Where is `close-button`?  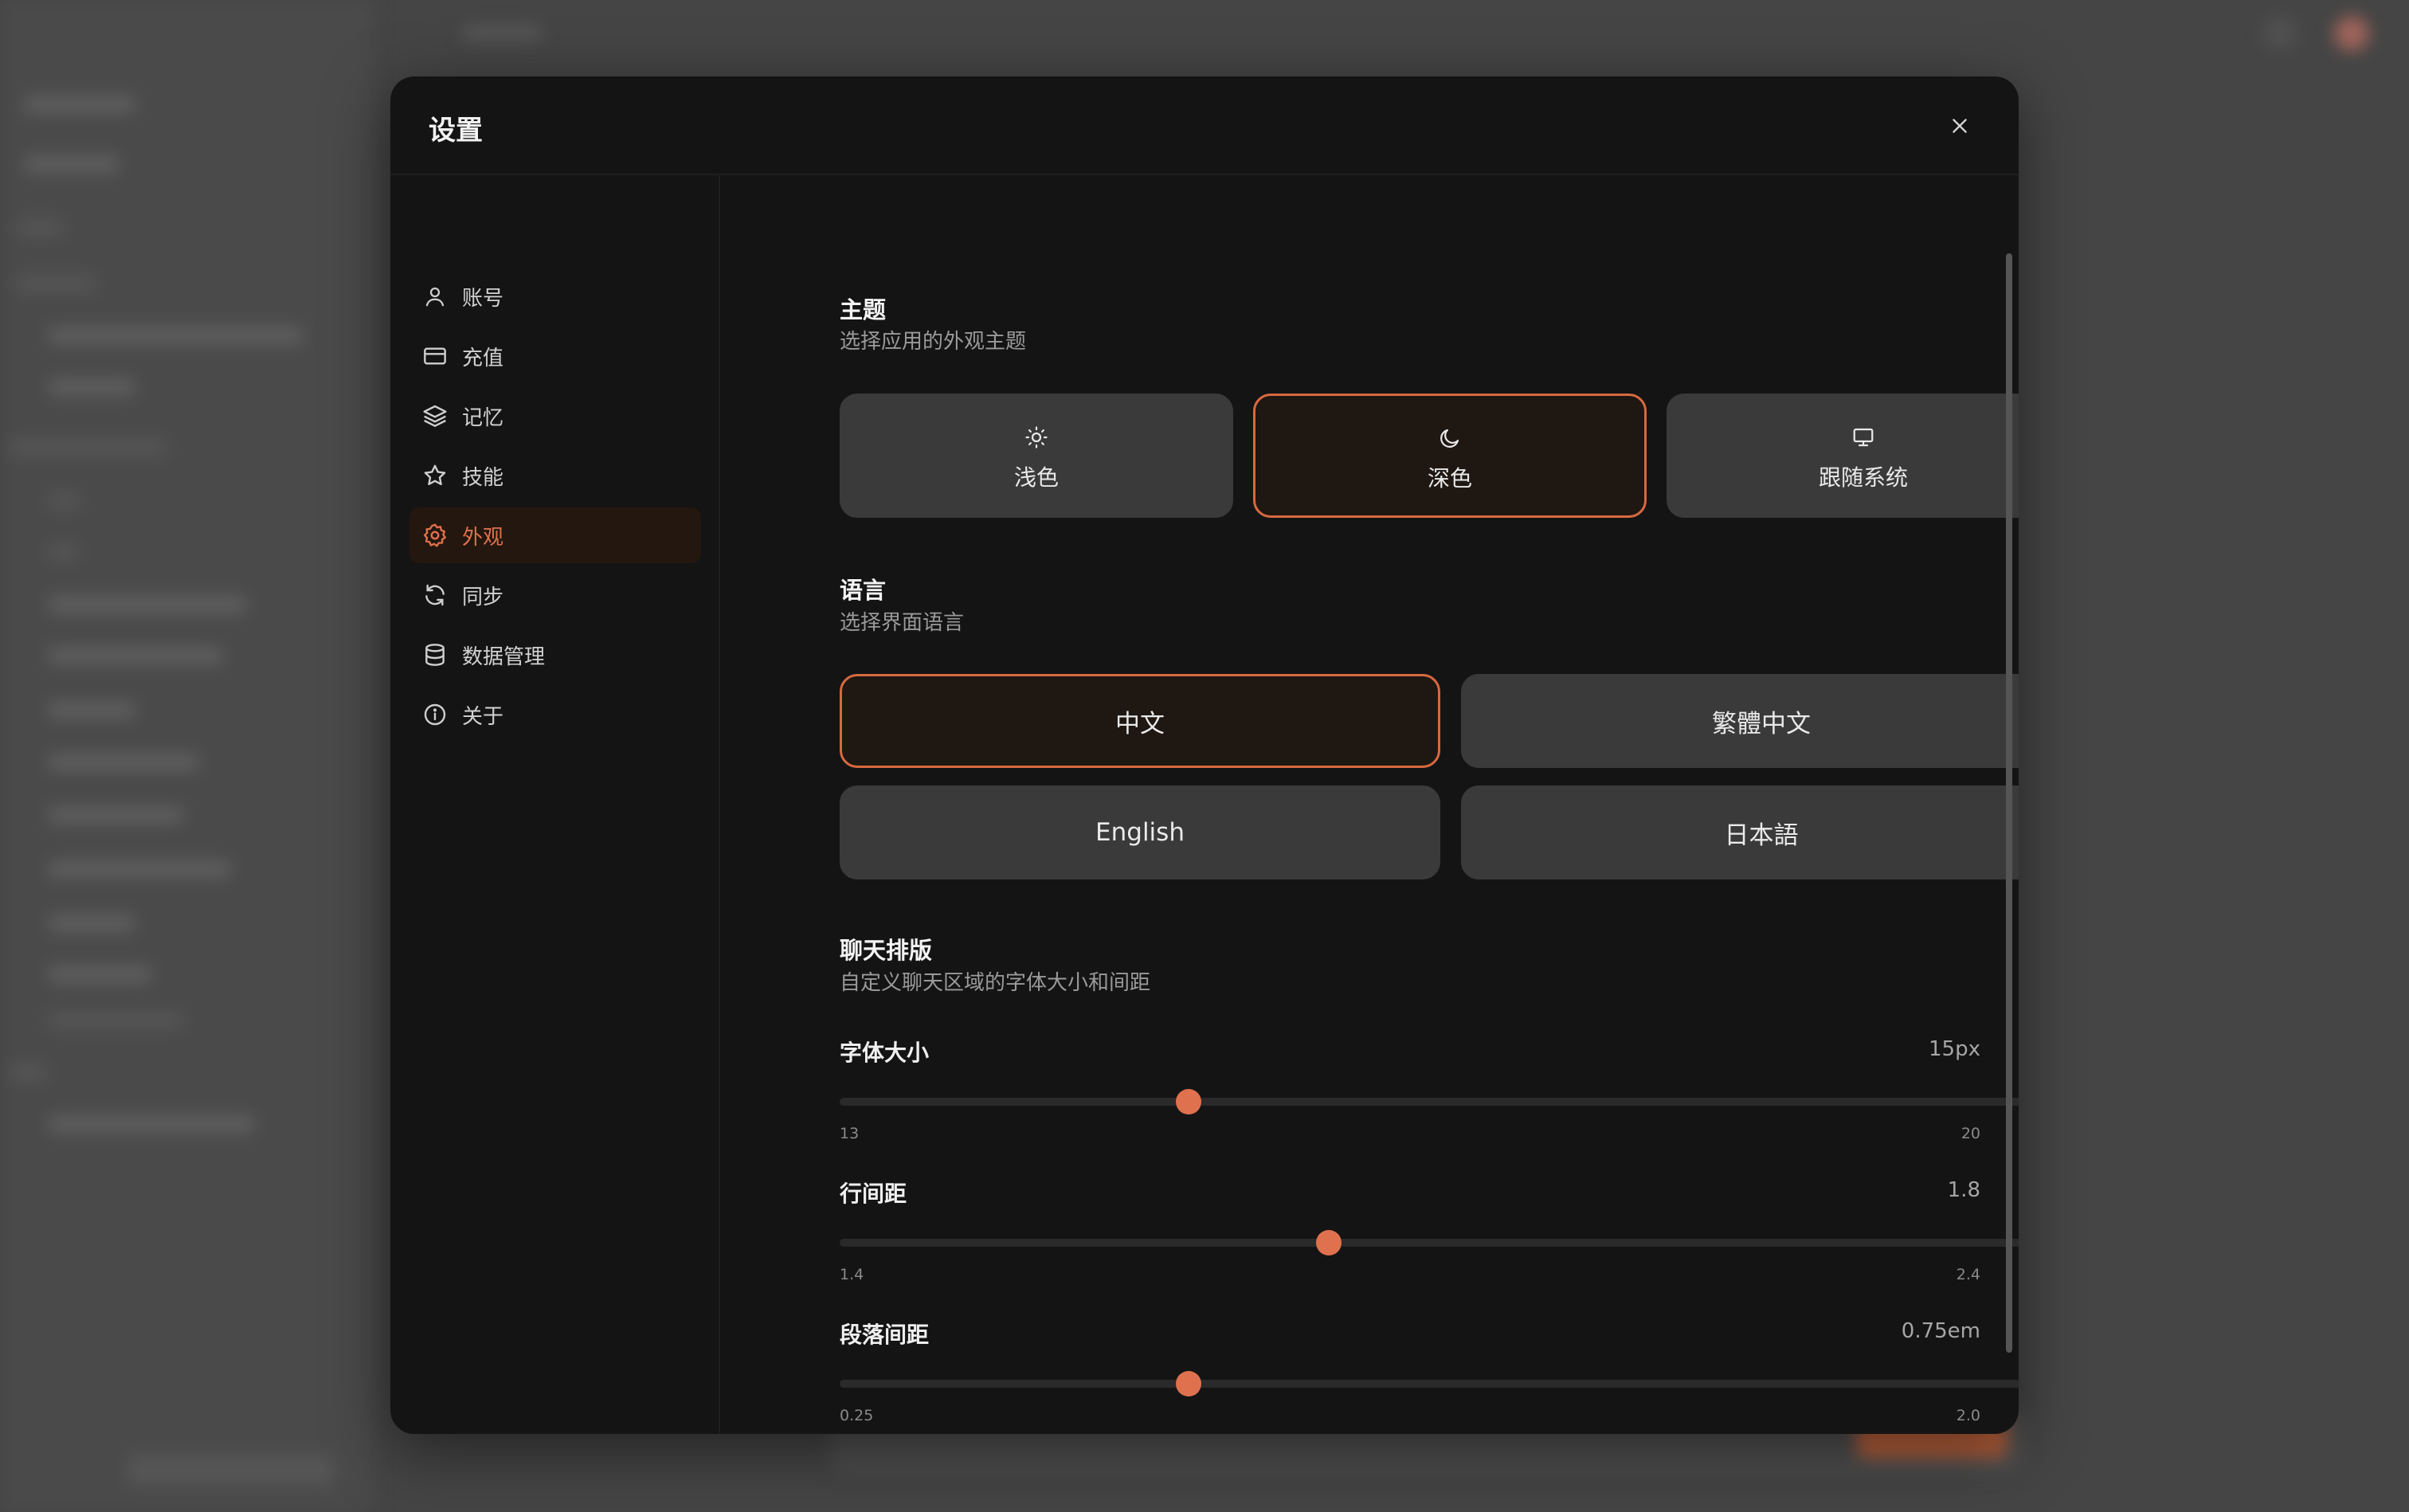 close-button is located at coordinates (1959, 126).